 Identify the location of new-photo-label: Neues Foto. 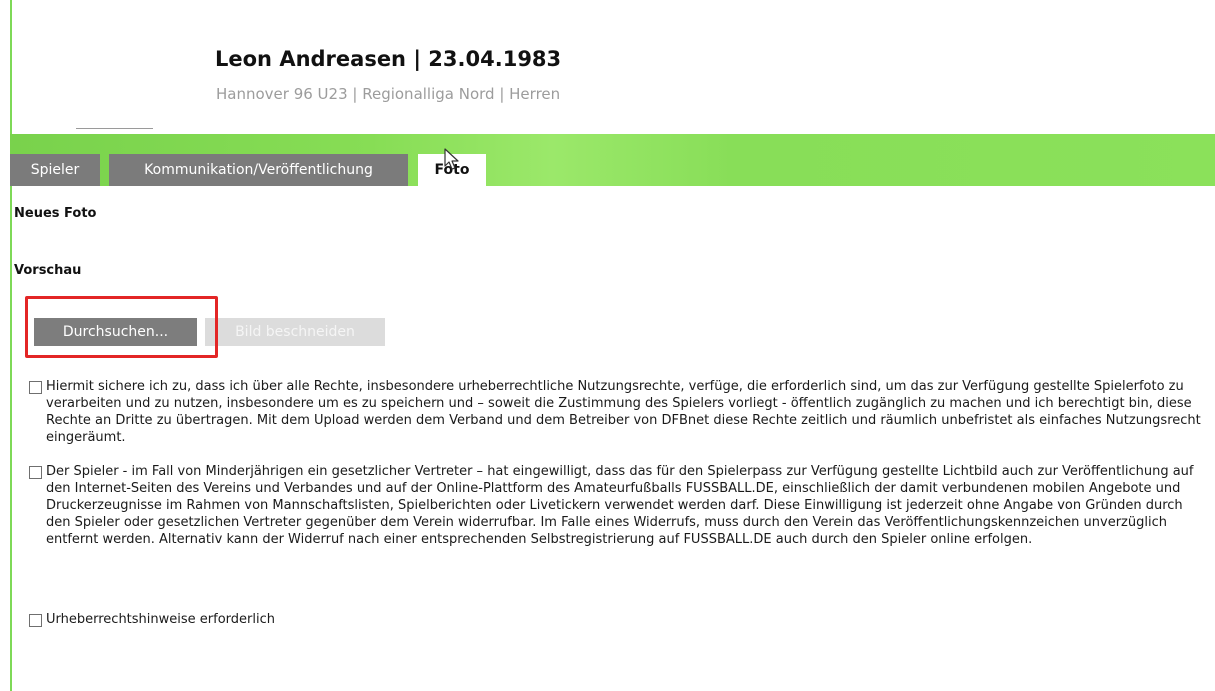
(55, 213).